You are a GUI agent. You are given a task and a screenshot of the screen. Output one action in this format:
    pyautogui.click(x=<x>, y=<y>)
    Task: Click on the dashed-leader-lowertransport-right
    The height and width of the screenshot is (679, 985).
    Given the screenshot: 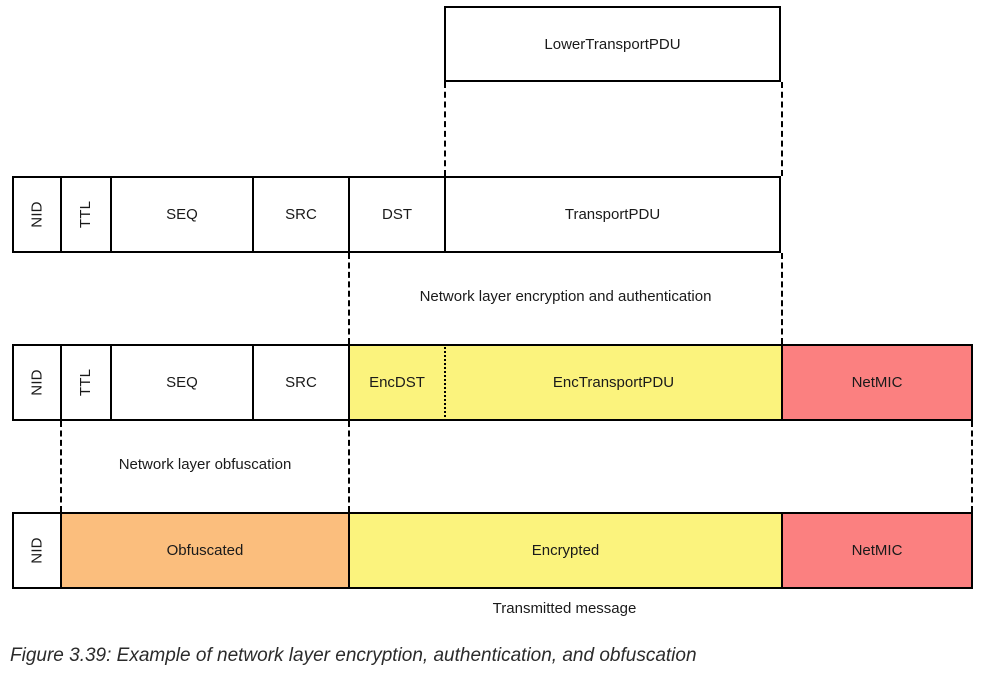 What is the action you would take?
    pyautogui.click(x=782, y=129)
    